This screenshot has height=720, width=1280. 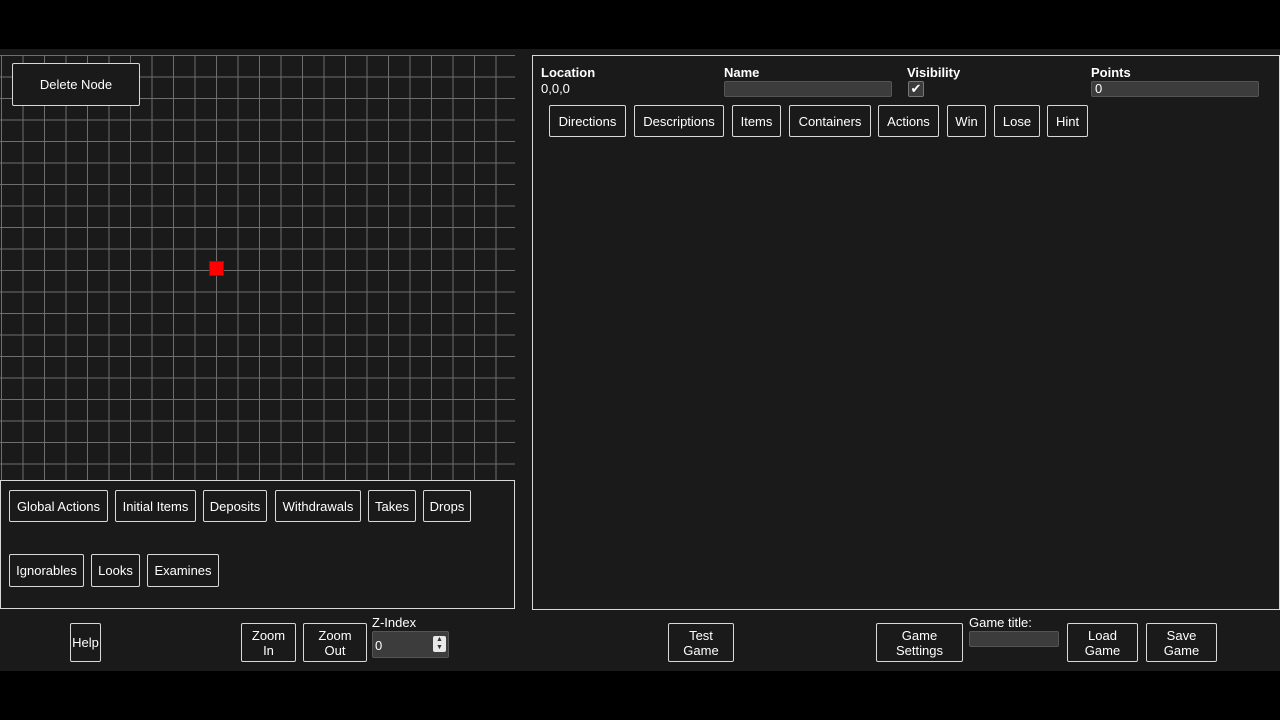 What do you see at coordinates (1014, 639) in the screenshot?
I see `game-title-field` at bounding box center [1014, 639].